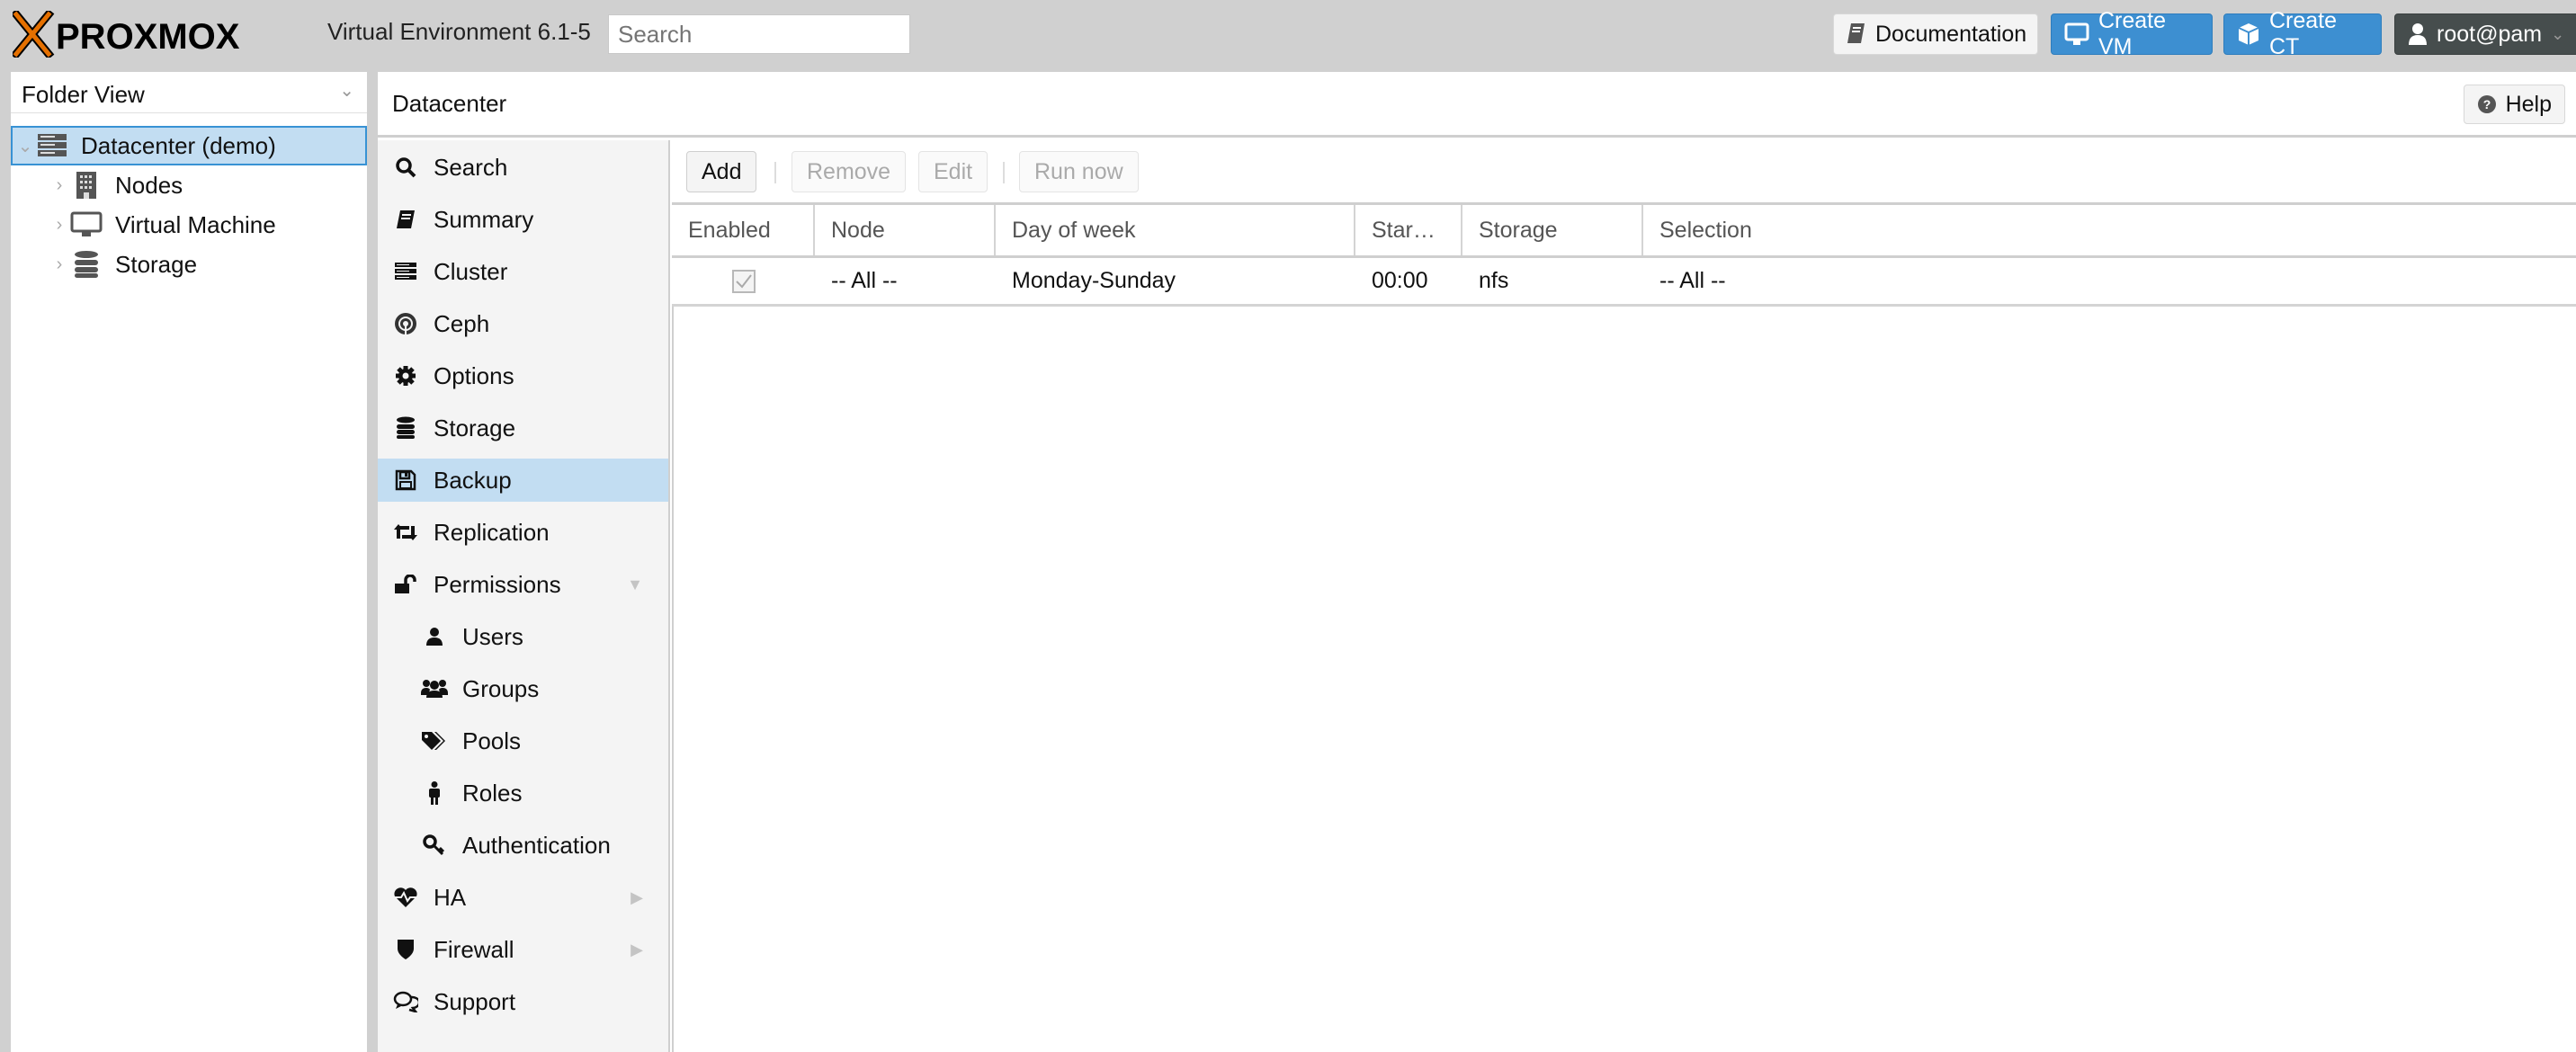 The image size is (2576, 1052). I want to click on column-header-day-of-week: Day of week, so click(1175, 230).